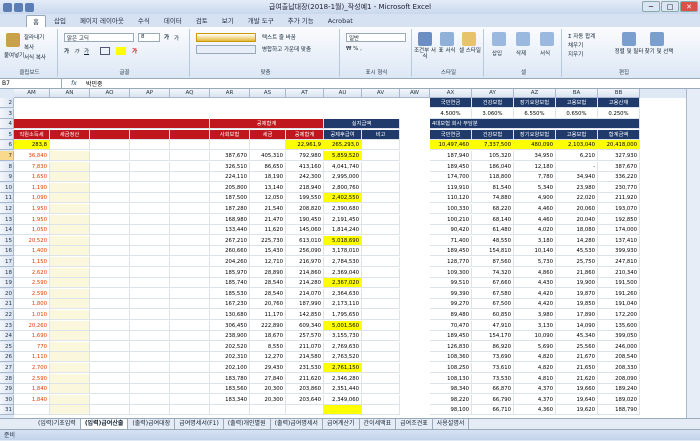  Describe the element at coordinates (152, 424) in the screenshot. I see `sheet-tab-2: (출력)급여대장` at that location.